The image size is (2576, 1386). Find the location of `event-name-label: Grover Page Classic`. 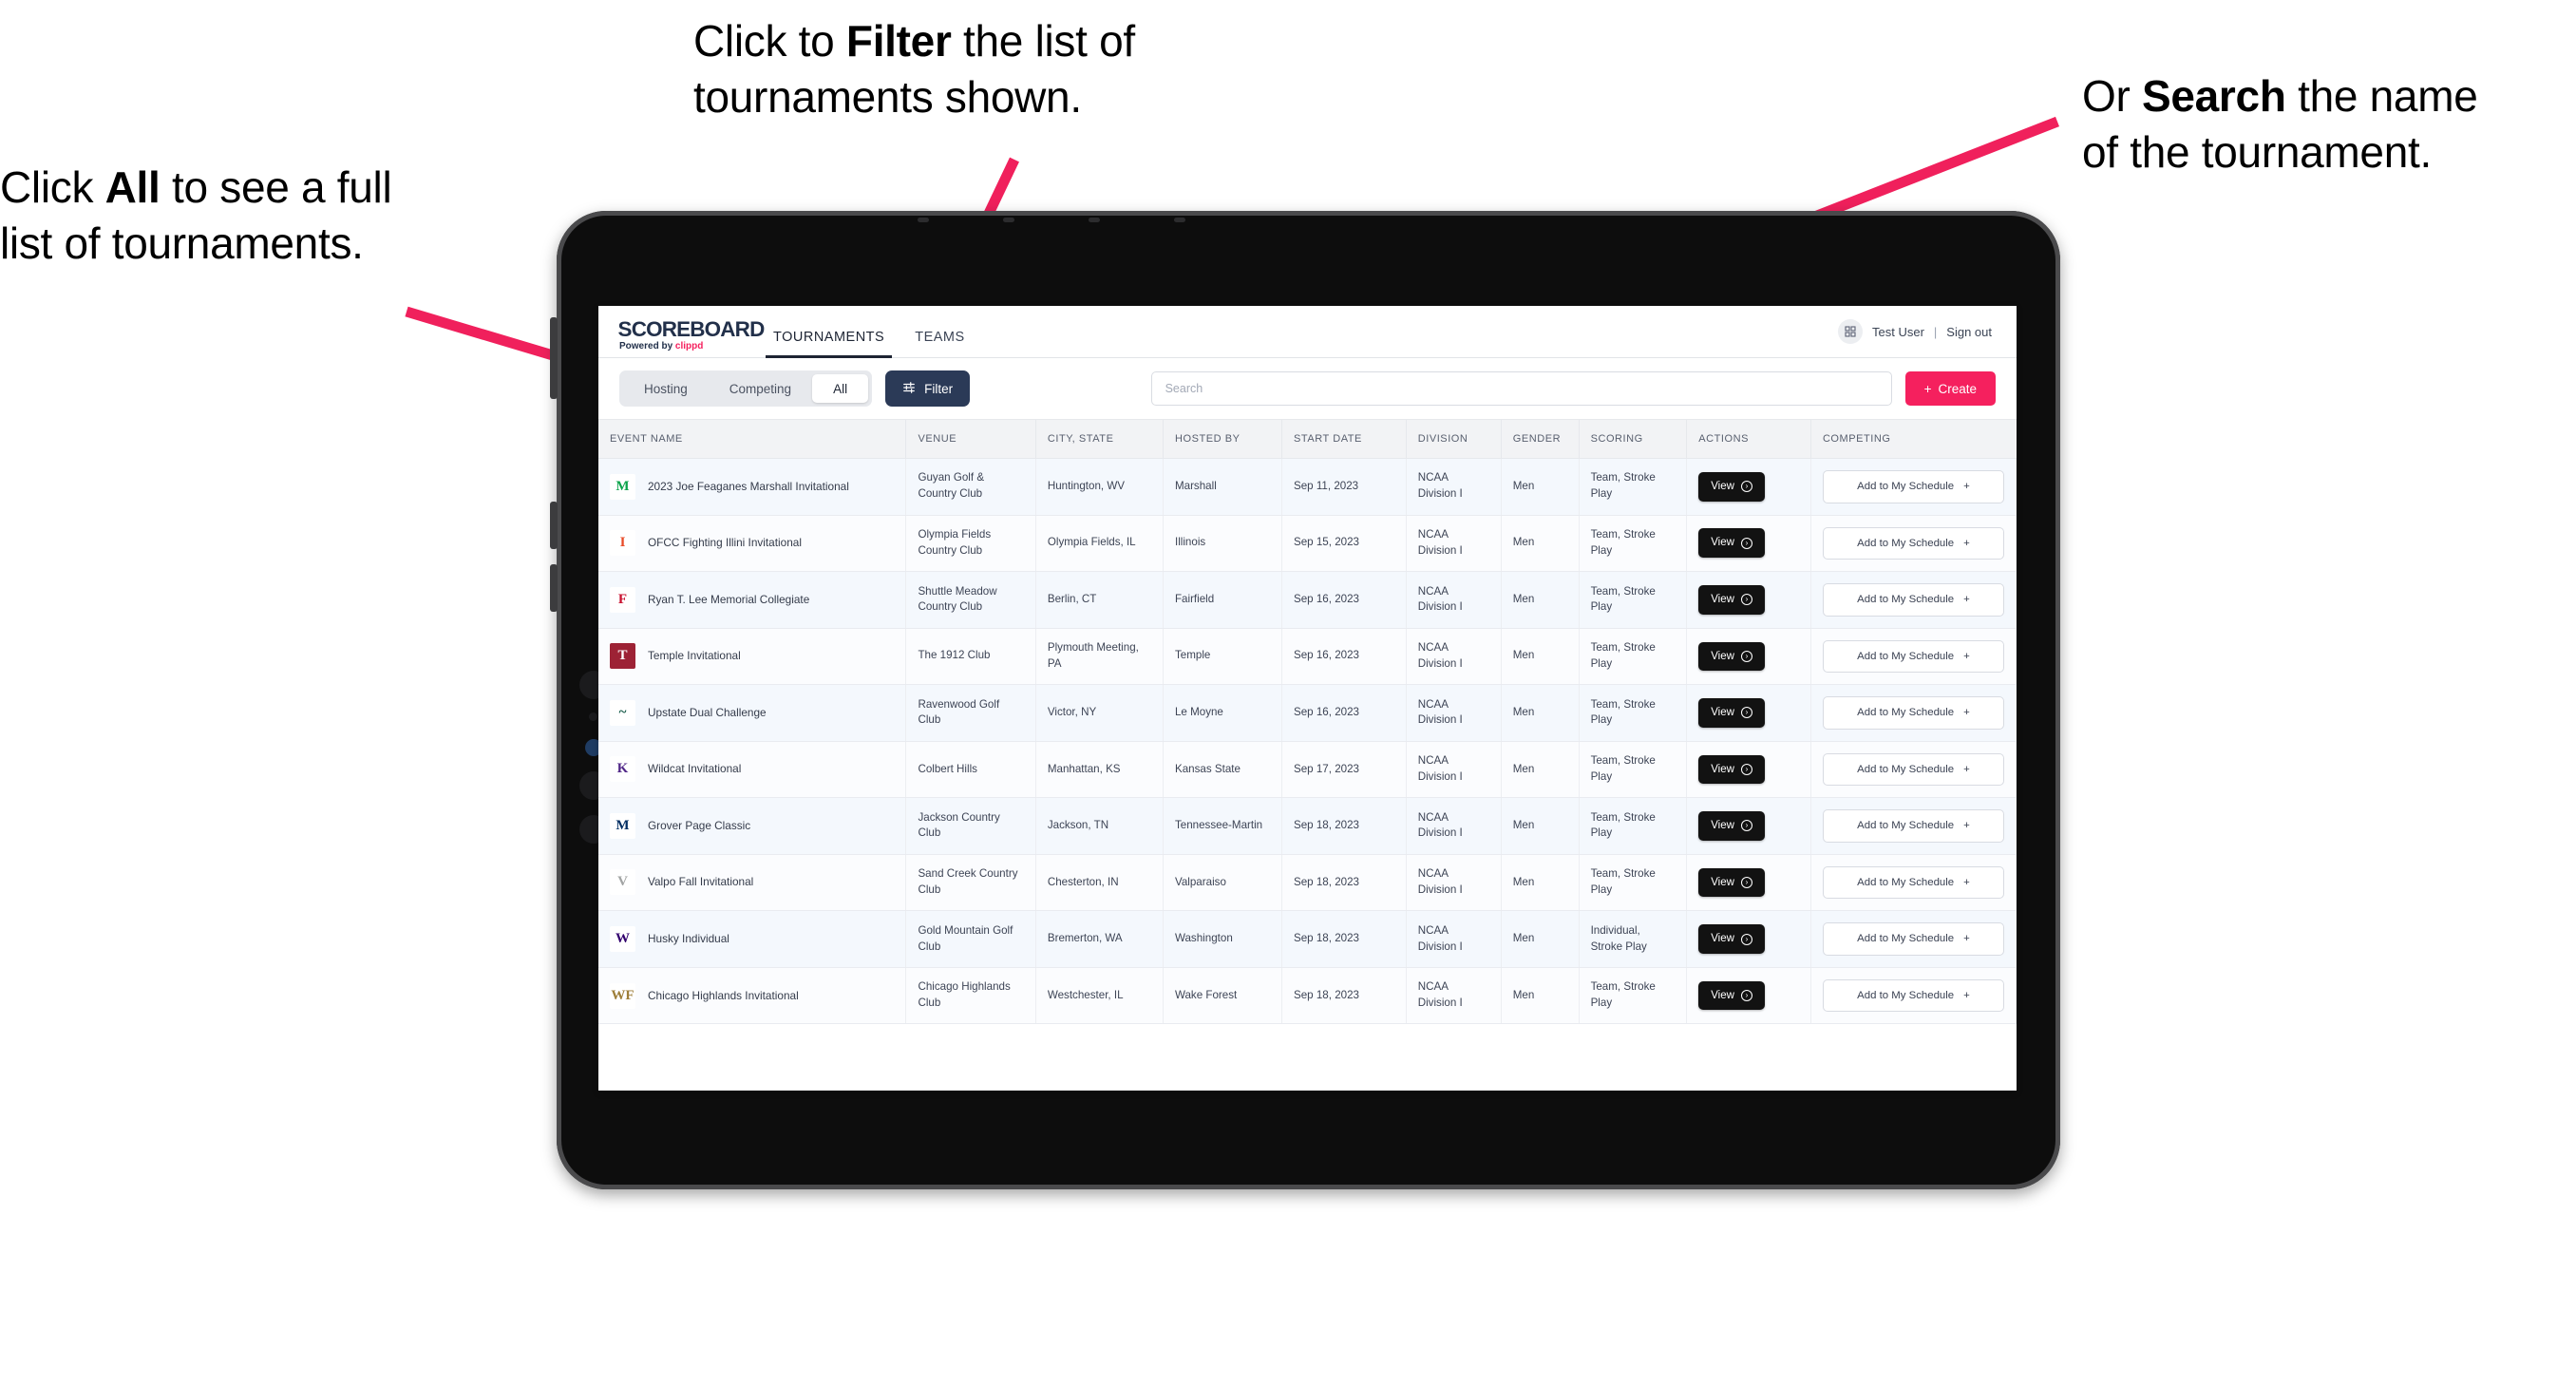

event-name-label: Grover Page Classic is located at coordinates (699, 825).